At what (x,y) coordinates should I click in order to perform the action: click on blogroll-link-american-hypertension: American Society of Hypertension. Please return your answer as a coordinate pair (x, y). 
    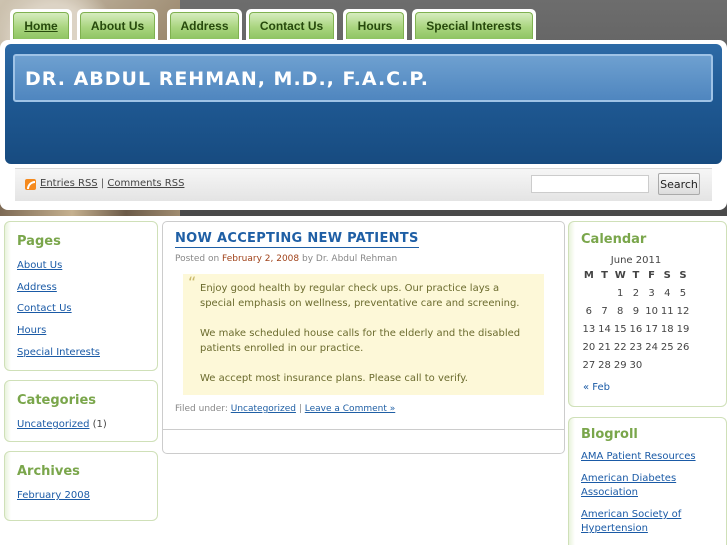
    Looking at the image, I should click on (631, 521).